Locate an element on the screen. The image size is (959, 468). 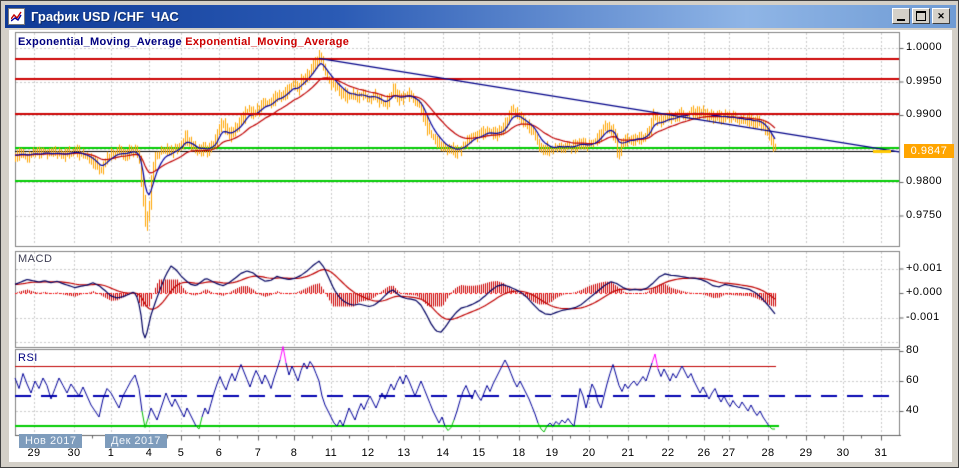
time-axis-label: 26 is located at coordinates (704, 453).